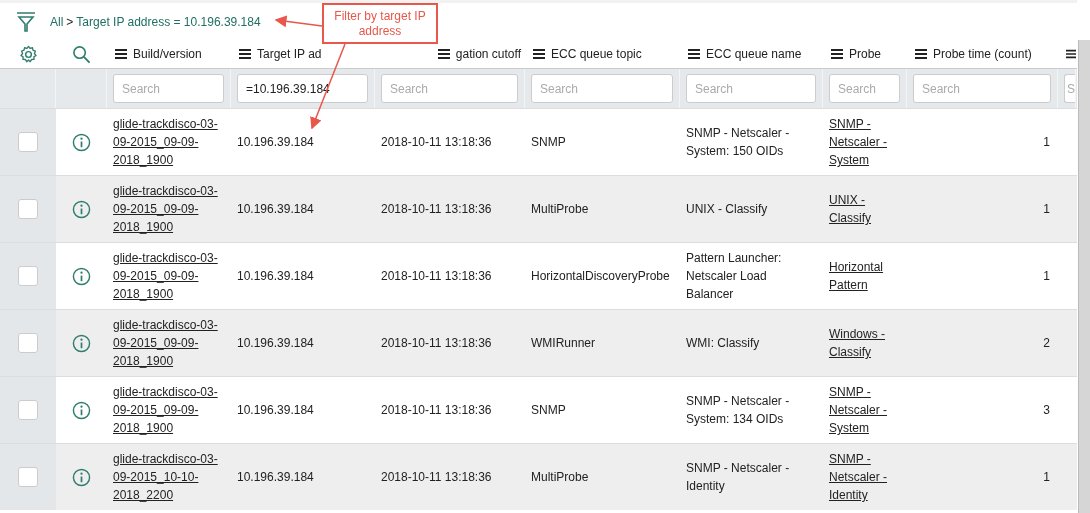 The height and width of the screenshot is (513, 1090). I want to click on settings-icon, so click(28, 54).